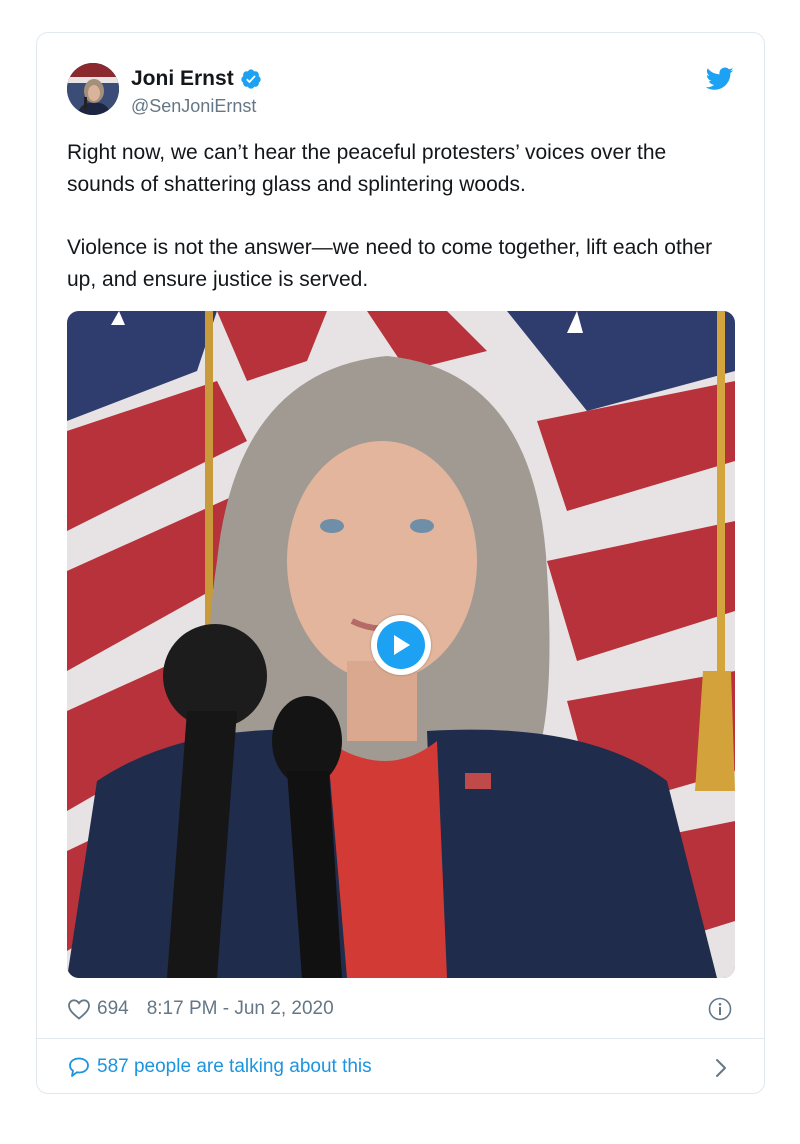 The height and width of the screenshot is (1144, 800). I want to click on play-icon, so click(402, 645).